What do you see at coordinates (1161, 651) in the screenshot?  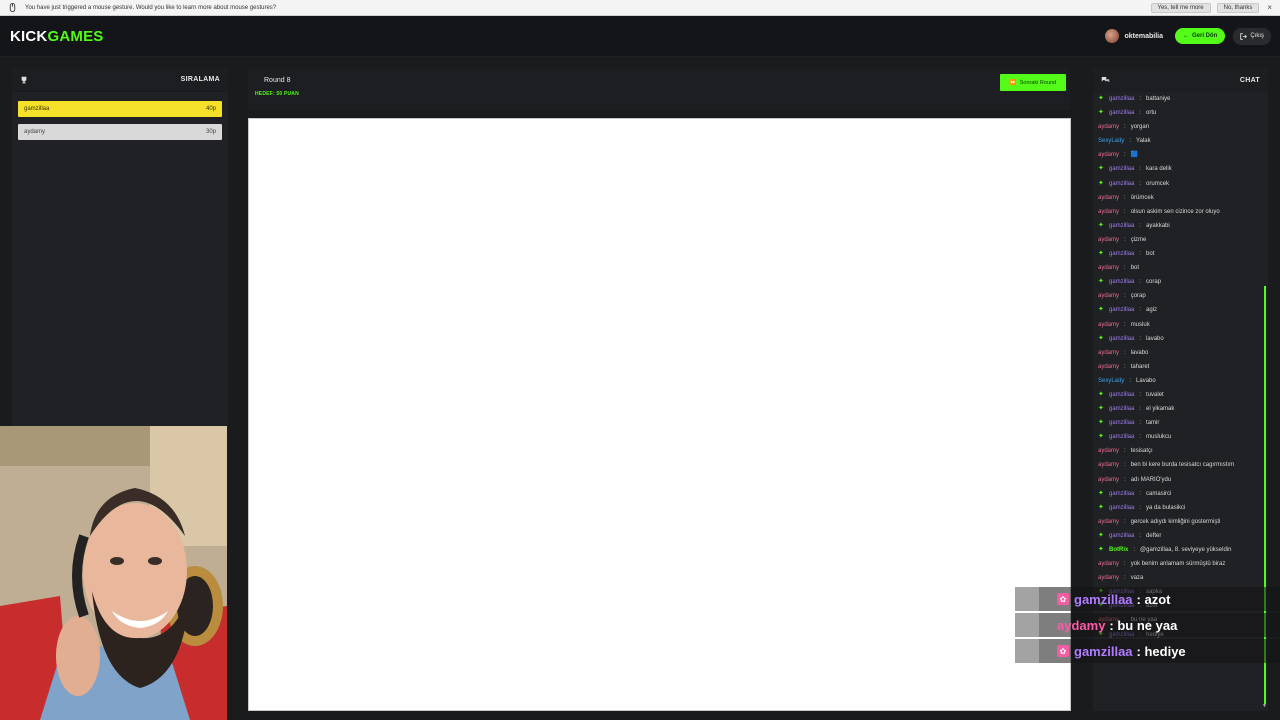 I see `overlay-text: : hediye` at bounding box center [1161, 651].